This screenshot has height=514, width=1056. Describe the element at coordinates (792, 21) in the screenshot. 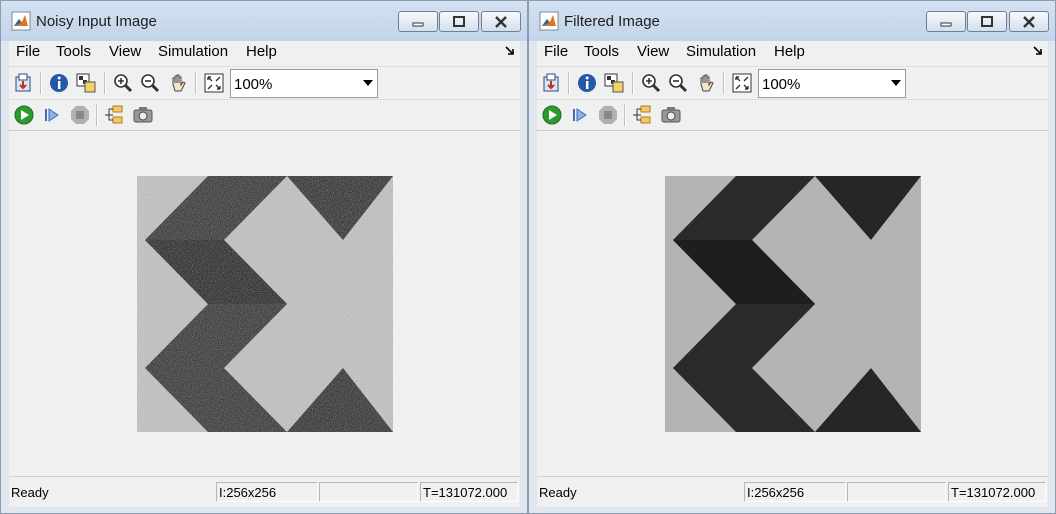

I see `title-bar: Filtered Image` at that location.